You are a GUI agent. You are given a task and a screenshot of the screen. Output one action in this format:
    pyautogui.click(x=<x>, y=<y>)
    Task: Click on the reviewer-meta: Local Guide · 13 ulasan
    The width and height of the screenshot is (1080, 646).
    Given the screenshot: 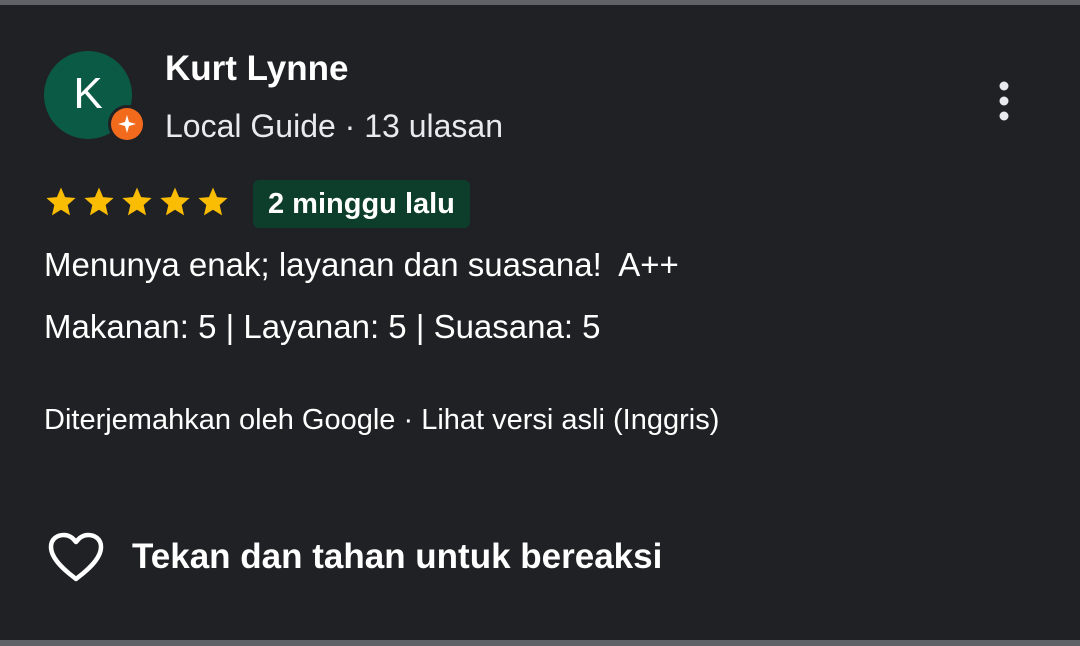 What is the action you would take?
    pyautogui.click(x=334, y=126)
    